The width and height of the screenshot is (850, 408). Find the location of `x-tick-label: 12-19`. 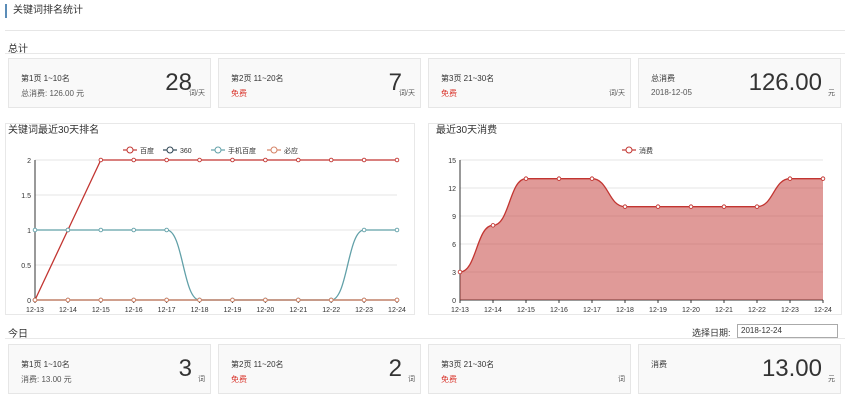

x-tick-label: 12-19 is located at coordinates (658, 310).